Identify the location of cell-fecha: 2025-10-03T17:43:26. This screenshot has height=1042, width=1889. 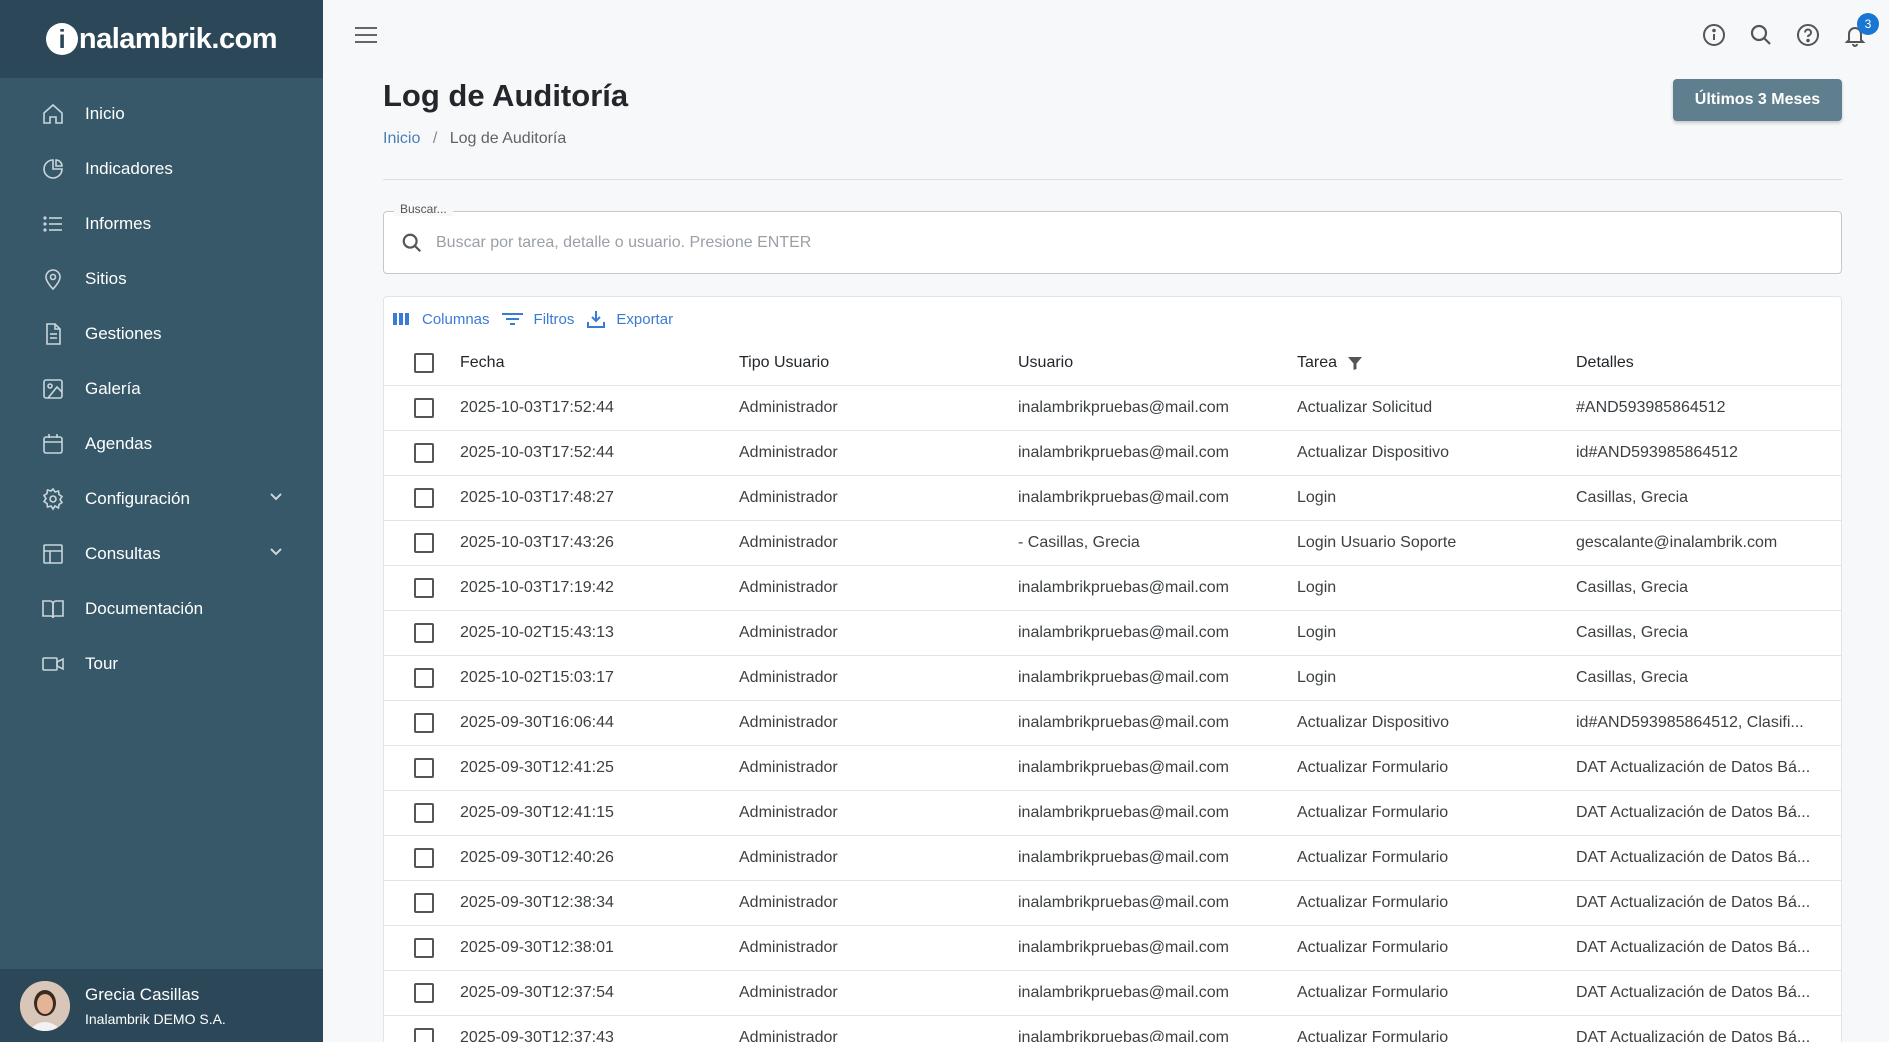
(537, 542).